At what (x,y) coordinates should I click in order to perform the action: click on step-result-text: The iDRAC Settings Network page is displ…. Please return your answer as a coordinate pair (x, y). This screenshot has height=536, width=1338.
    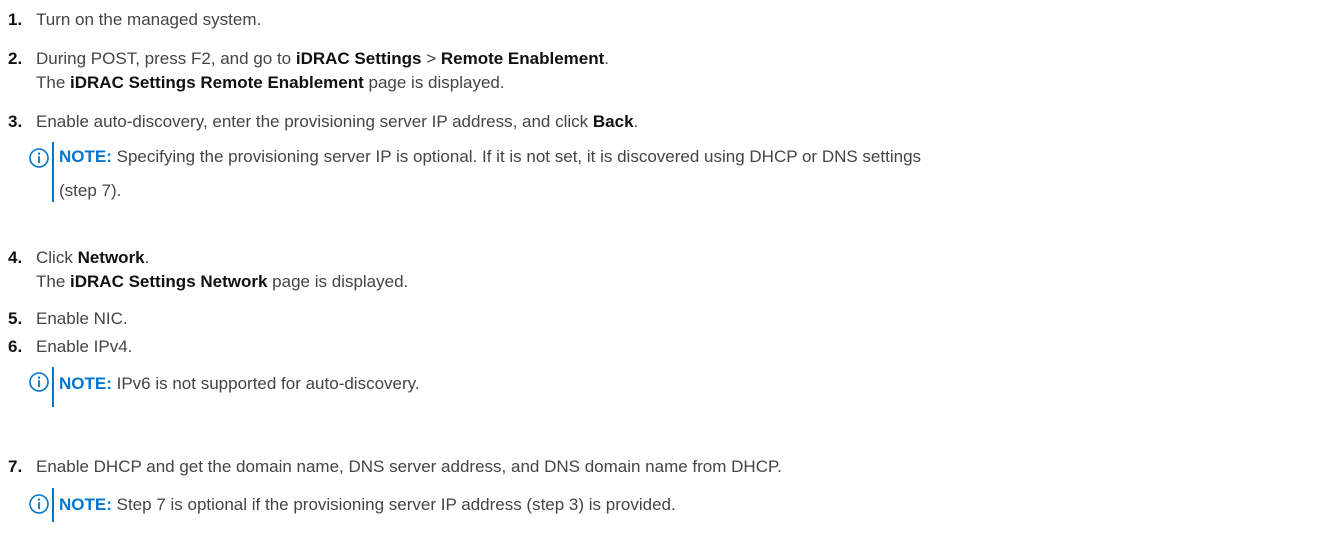
    Looking at the image, I should click on (222, 282).